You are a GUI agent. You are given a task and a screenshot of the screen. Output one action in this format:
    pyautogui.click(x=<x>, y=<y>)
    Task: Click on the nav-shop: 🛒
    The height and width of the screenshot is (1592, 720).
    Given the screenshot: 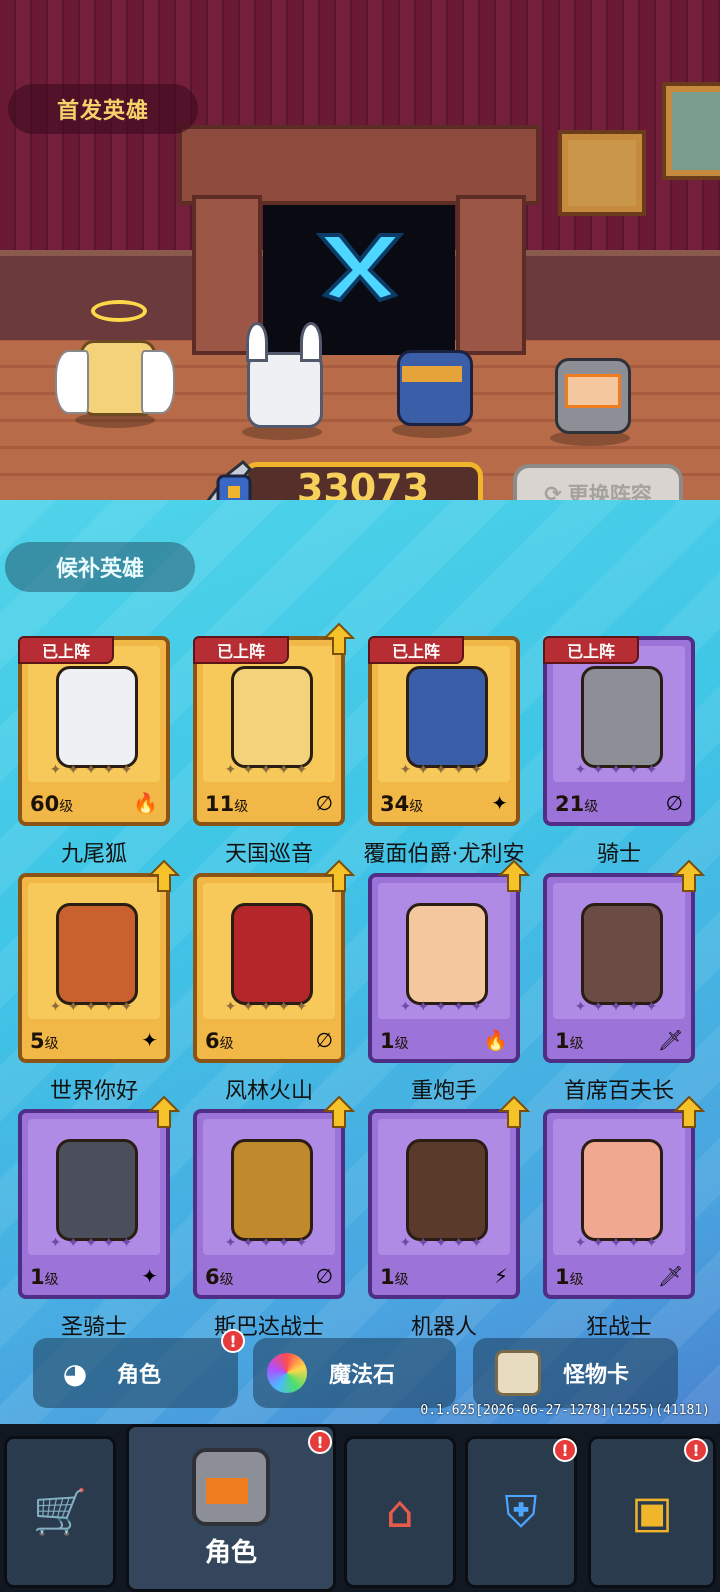 What is the action you would take?
    pyautogui.click(x=60, y=1512)
    